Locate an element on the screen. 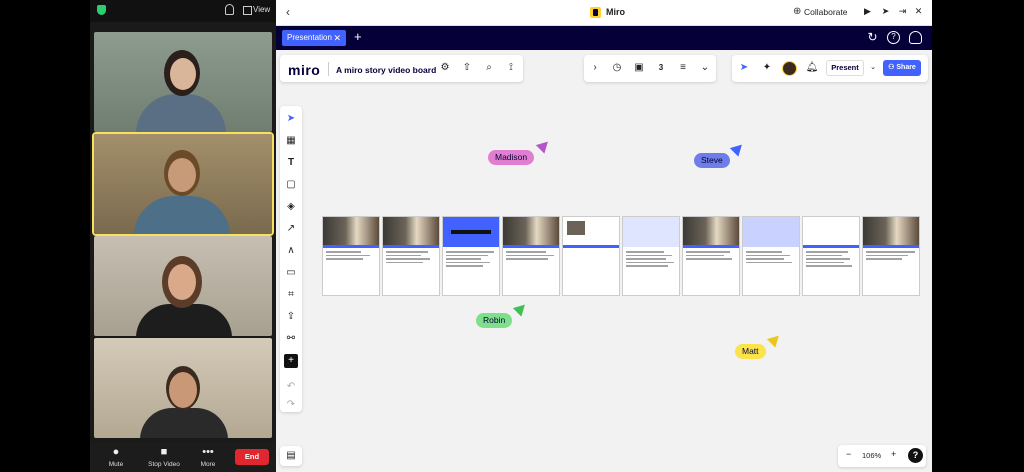 The width and height of the screenshot is (1024, 472). participant-icon is located at coordinates (229, 9).